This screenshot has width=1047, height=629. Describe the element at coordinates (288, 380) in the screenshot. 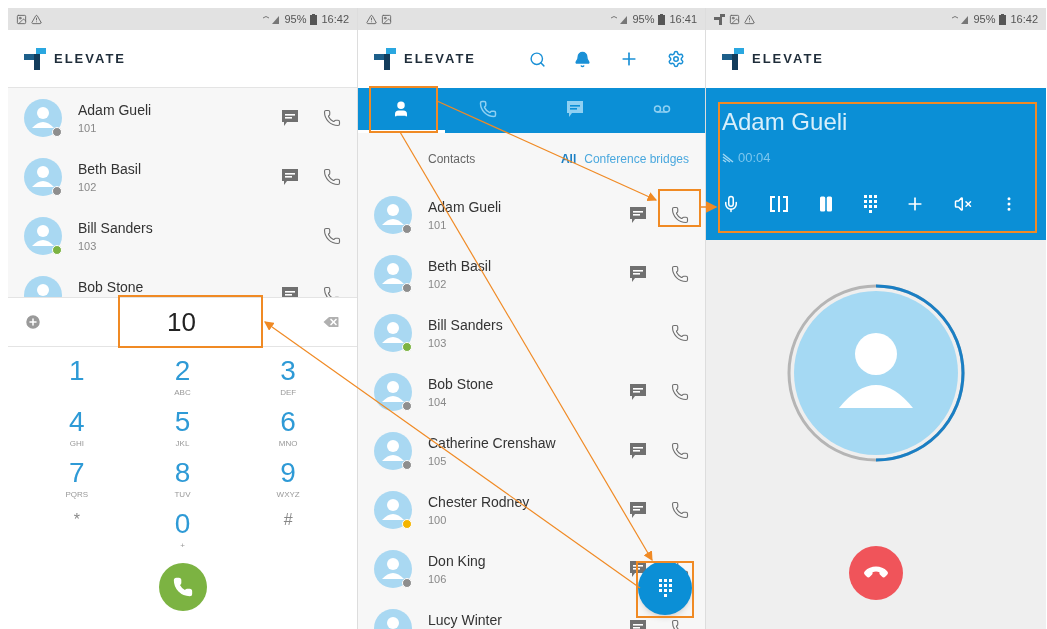

I see `dial-key: 3 DEF` at that location.